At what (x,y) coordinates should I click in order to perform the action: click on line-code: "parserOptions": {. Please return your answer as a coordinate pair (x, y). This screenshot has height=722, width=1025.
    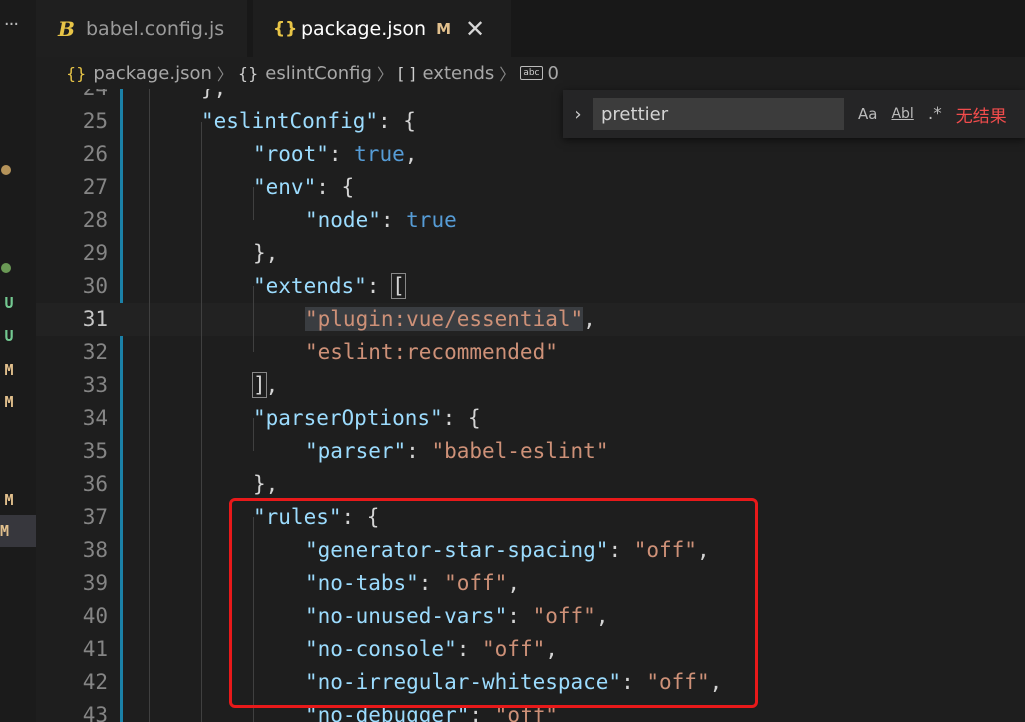
    Looking at the image, I should click on (367, 418).